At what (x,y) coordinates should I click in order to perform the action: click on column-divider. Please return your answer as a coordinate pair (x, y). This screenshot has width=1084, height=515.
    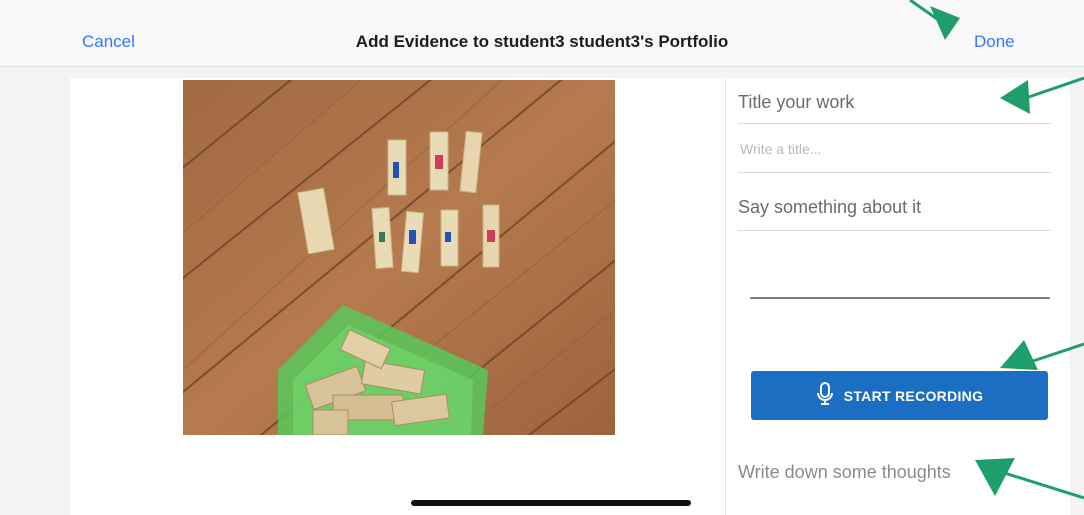
    Looking at the image, I should click on (725, 296).